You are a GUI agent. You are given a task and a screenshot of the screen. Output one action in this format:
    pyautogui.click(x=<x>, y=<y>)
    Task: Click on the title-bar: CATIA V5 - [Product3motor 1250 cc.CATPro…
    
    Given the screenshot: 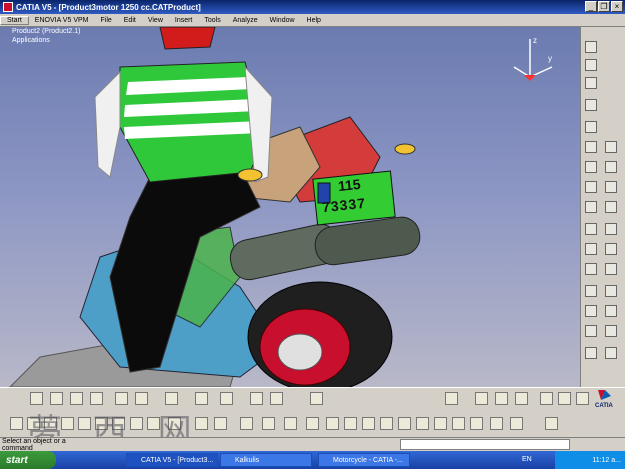 What is the action you would take?
    pyautogui.click(x=312, y=7)
    